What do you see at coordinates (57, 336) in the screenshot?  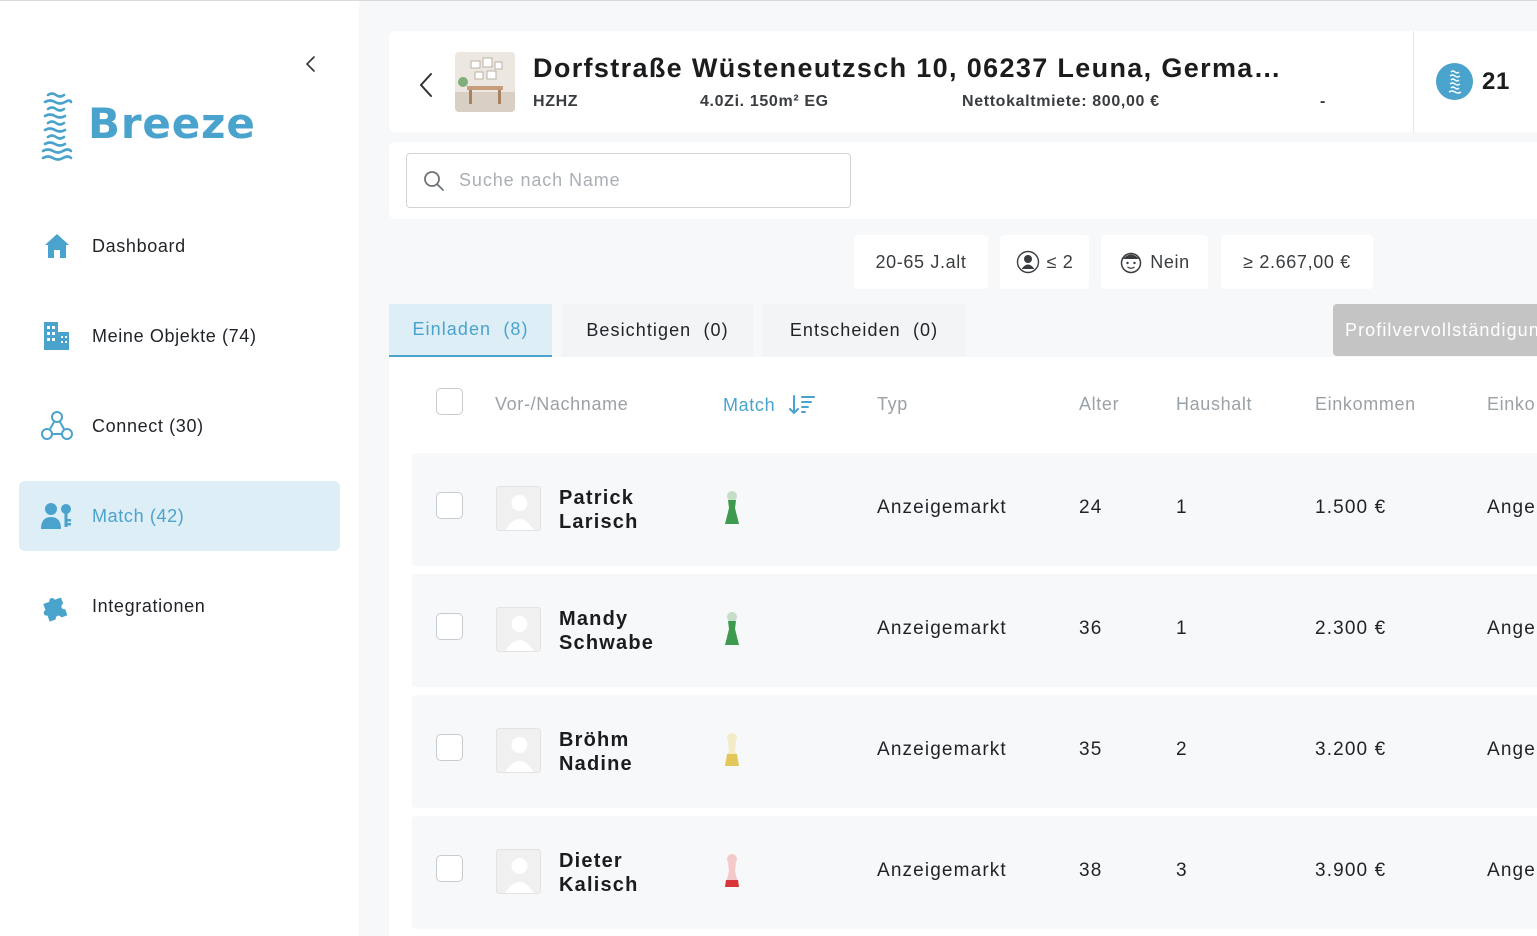 I see `buildings-icon` at bounding box center [57, 336].